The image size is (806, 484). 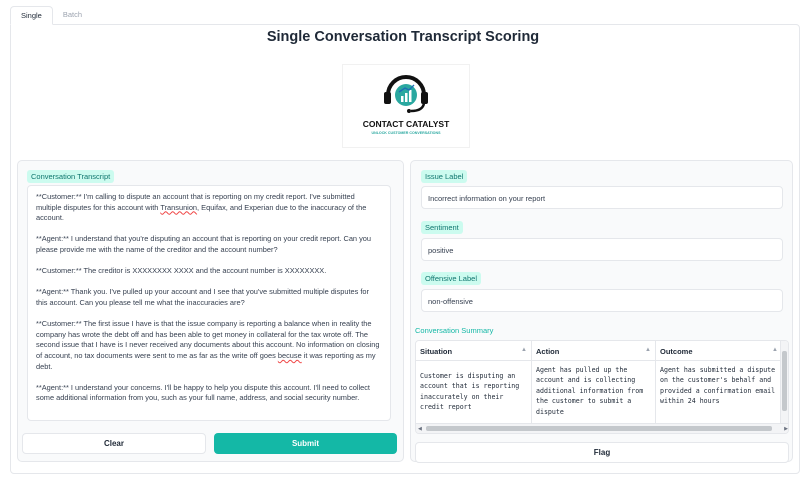 I want to click on summary-label: Conversation Summary, so click(x=454, y=330).